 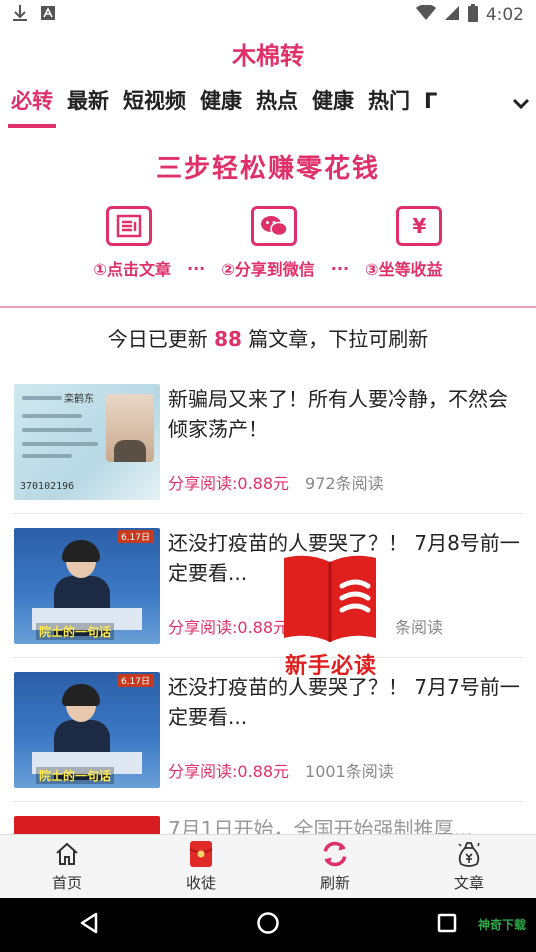 What do you see at coordinates (419, 226) in the screenshot?
I see `yen-icon: ¥` at bounding box center [419, 226].